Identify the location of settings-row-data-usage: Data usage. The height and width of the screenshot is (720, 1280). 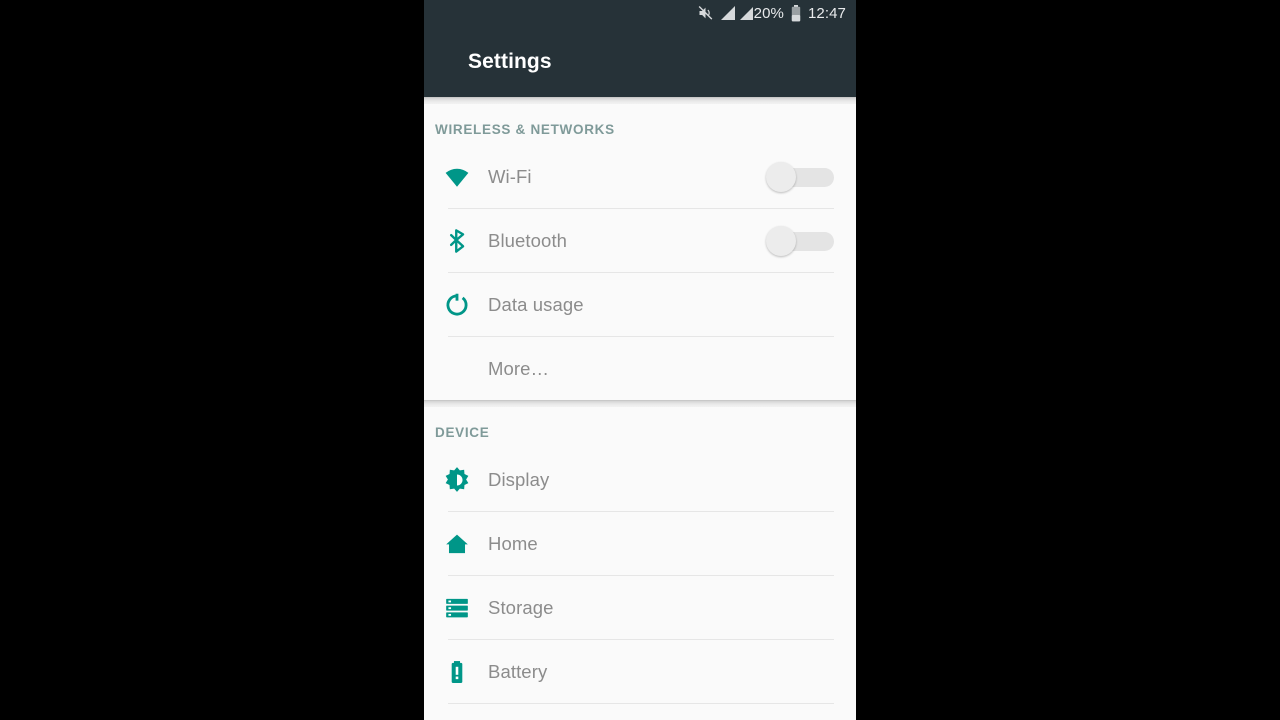
(640, 304).